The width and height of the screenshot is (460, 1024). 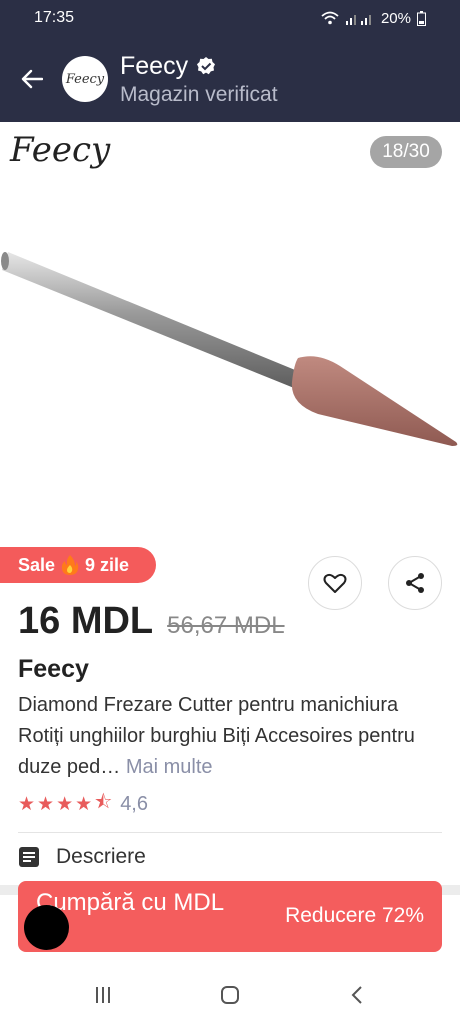 What do you see at coordinates (199, 94) in the screenshot?
I see `store-subtitle: Magazin verificat` at bounding box center [199, 94].